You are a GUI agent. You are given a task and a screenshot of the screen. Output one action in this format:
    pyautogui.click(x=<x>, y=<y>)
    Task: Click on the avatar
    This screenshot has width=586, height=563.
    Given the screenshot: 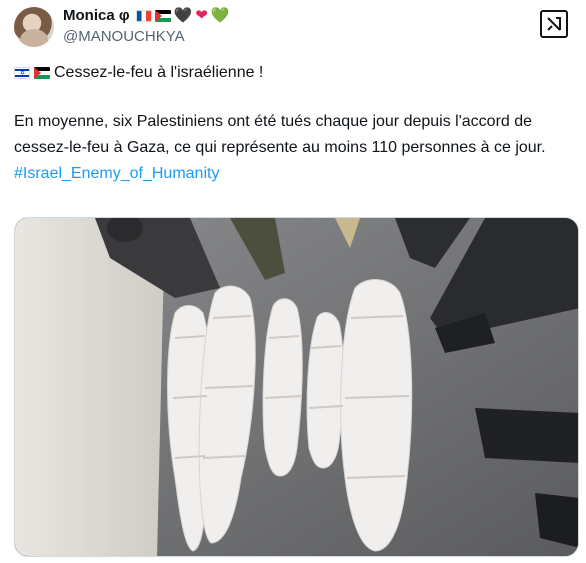 What is the action you would take?
    pyautogui.click(x=34, y=27)
    